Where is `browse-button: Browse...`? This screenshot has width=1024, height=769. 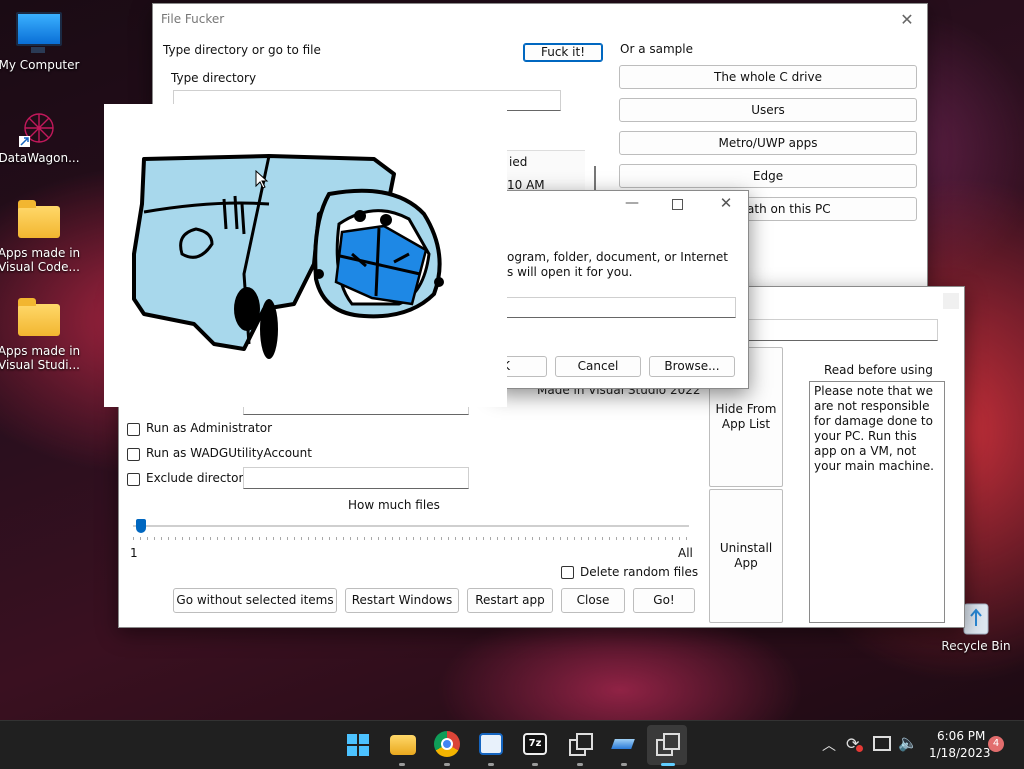 browse-button: Browse... is located at coordinates (692, 366).